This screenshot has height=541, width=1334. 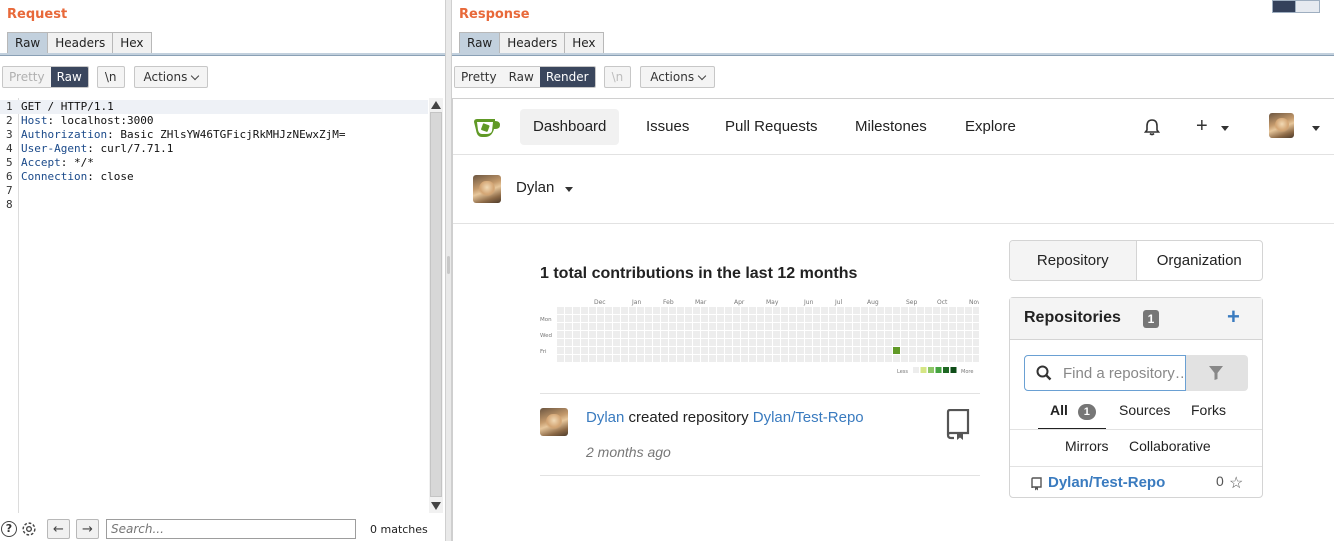 What do you see at coordinates (570, 127) in the screenshot?
I see `nav-dashboard: Dashboard` at bounding box center [570, 127].